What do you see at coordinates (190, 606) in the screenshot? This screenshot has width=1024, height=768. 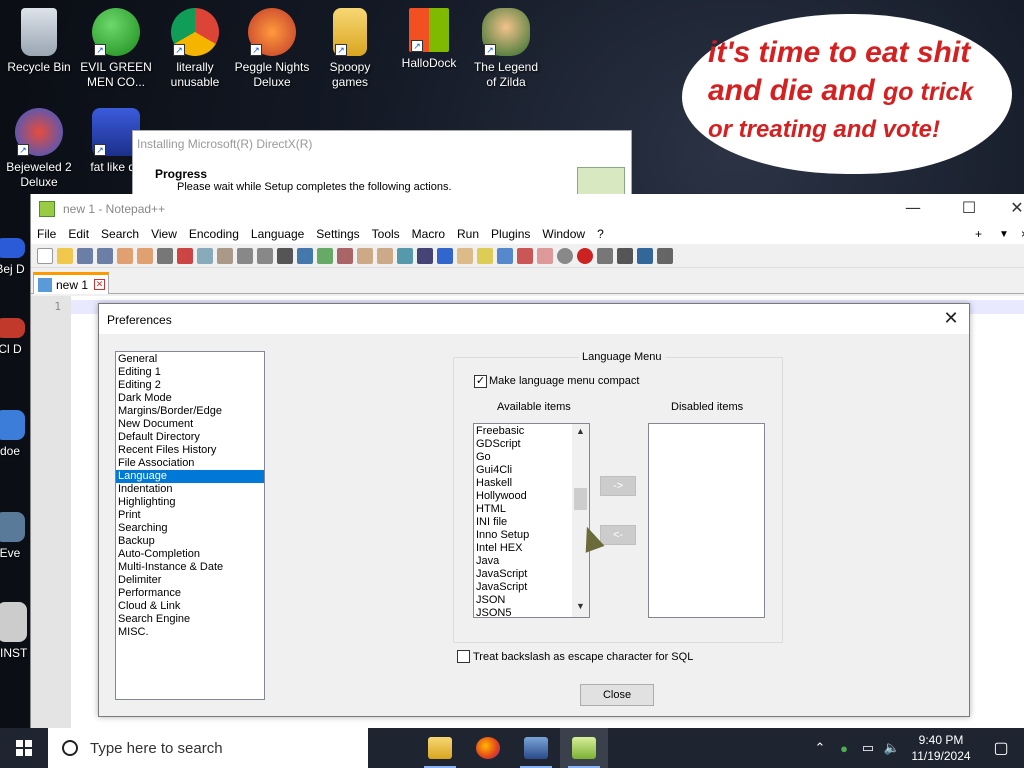 I see `category-cloud-link: Cloud & Link` at bounding box center [190, 606].